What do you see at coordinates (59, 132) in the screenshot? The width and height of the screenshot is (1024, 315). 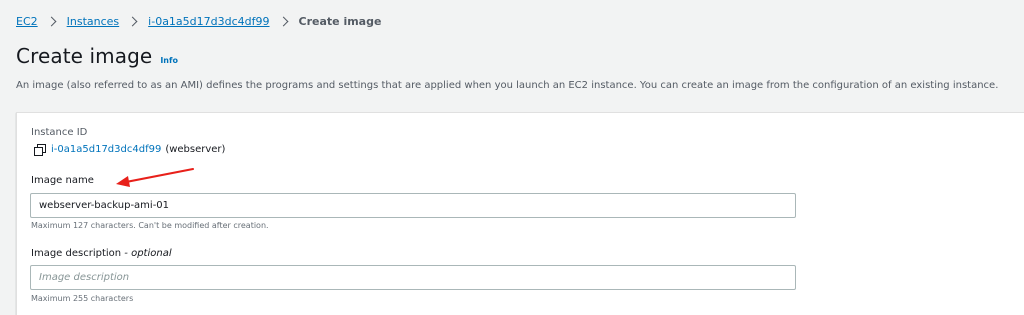 I see `instance-id-label: Instance ID` at bounding box center [59, 132].